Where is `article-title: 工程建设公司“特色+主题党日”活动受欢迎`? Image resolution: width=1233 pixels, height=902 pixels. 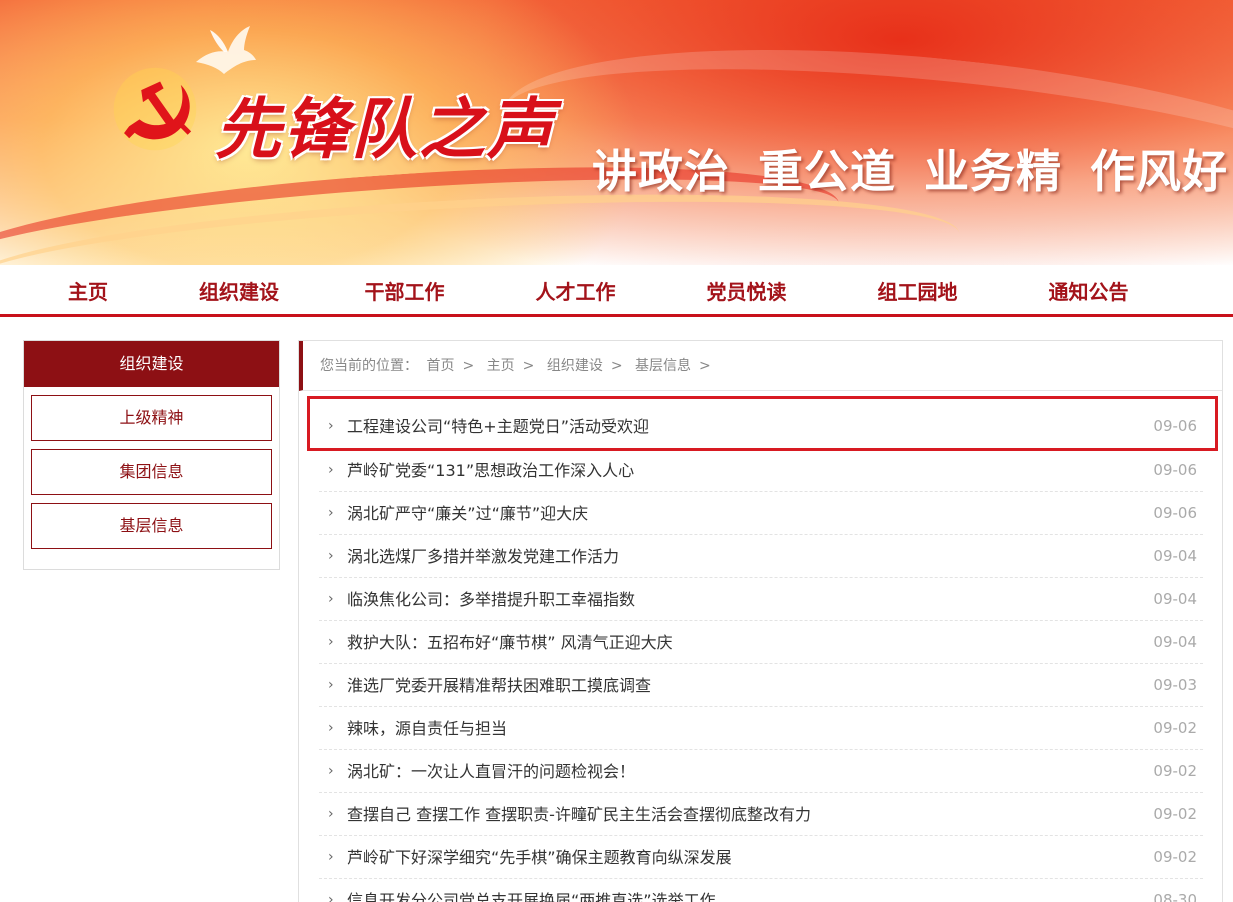 article-title: 工程建设公司“特色+主题党日”活动受欢迎 is located at coordinates (498, 426).